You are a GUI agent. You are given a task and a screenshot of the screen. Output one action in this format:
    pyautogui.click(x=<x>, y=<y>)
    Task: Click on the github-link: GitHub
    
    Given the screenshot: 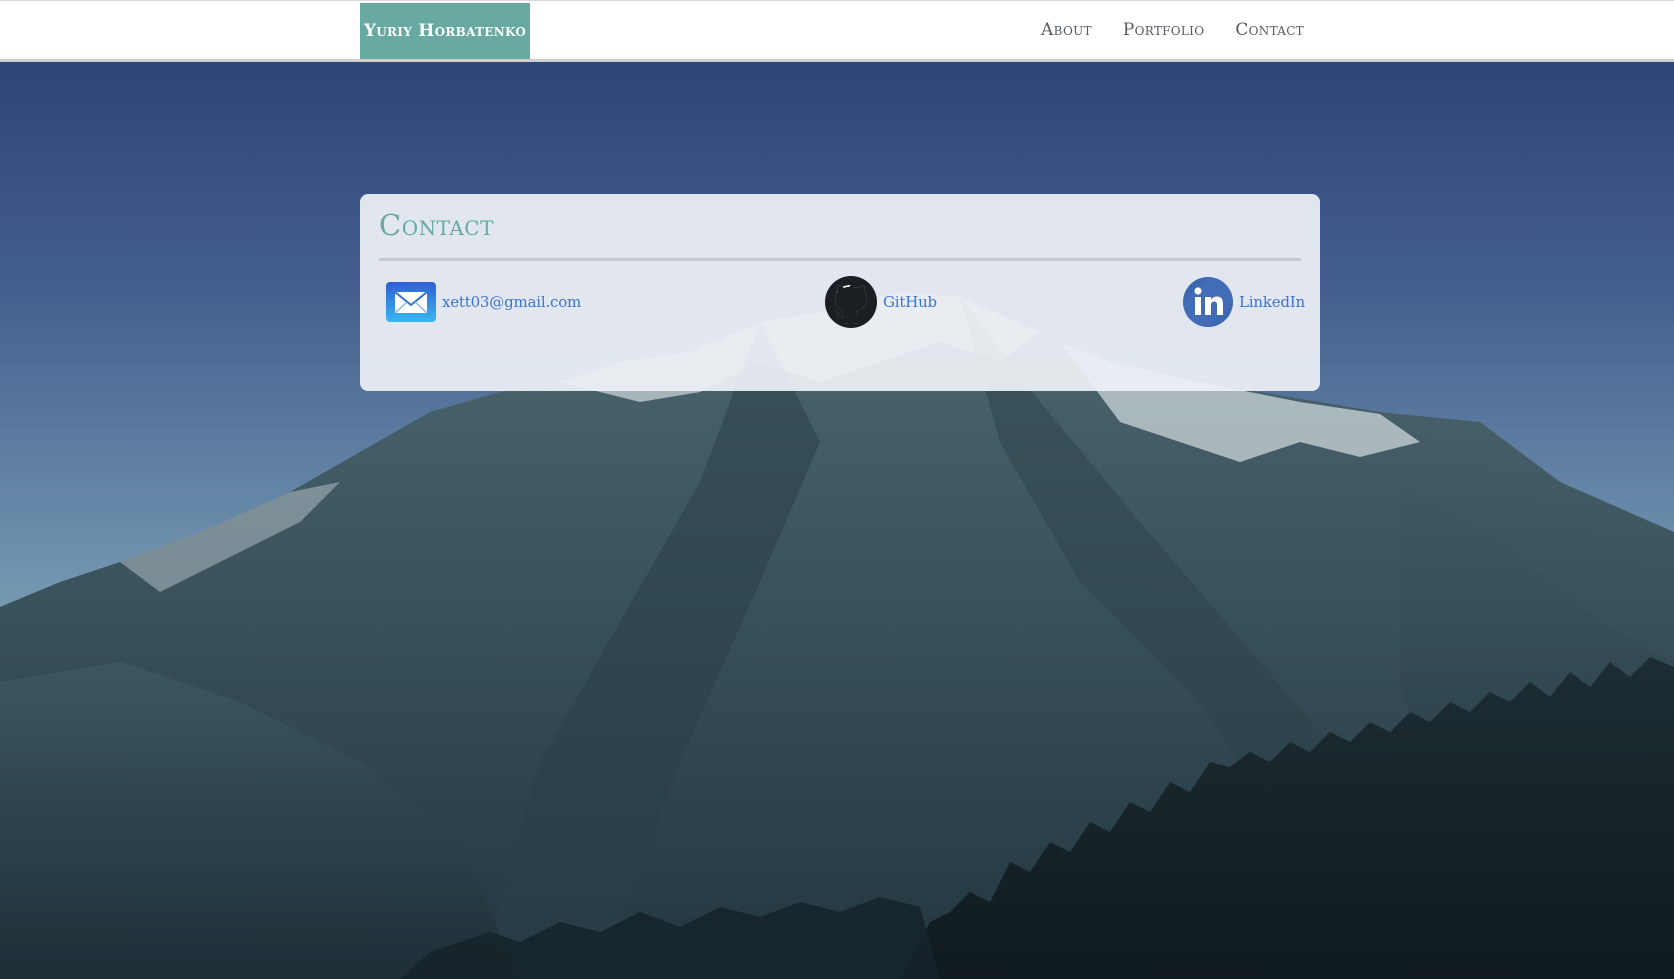 What is the action you would take?
    pyautogui.click(x=881, y=302)
    